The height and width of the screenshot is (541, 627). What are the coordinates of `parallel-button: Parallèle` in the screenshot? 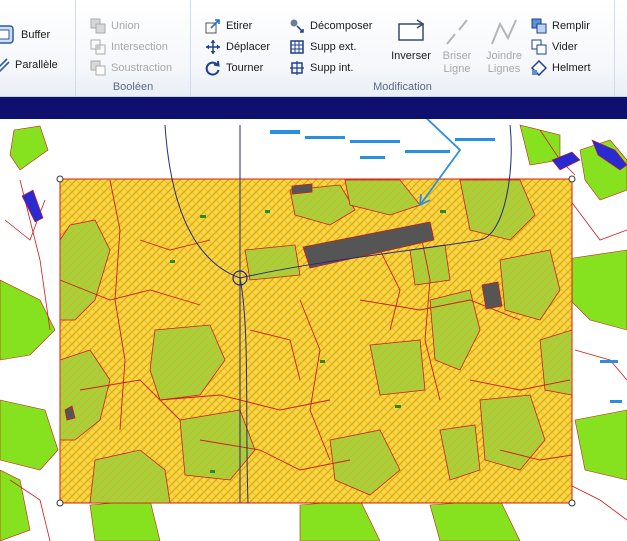 It's located at (29, 65).